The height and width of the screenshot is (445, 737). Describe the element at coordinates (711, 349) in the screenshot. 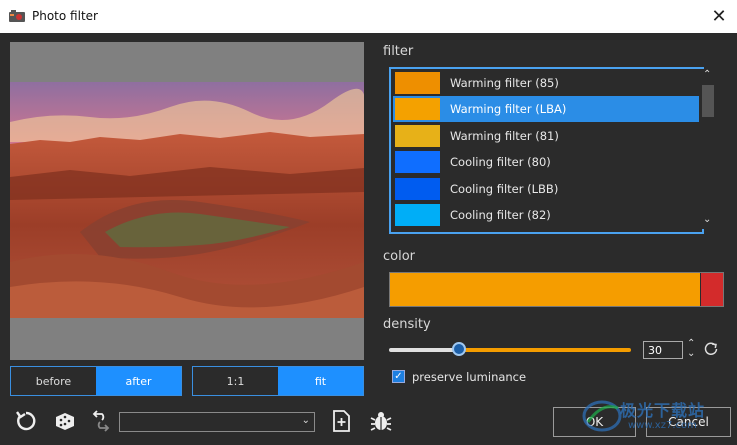

I see `density-reset-icon` at that location.